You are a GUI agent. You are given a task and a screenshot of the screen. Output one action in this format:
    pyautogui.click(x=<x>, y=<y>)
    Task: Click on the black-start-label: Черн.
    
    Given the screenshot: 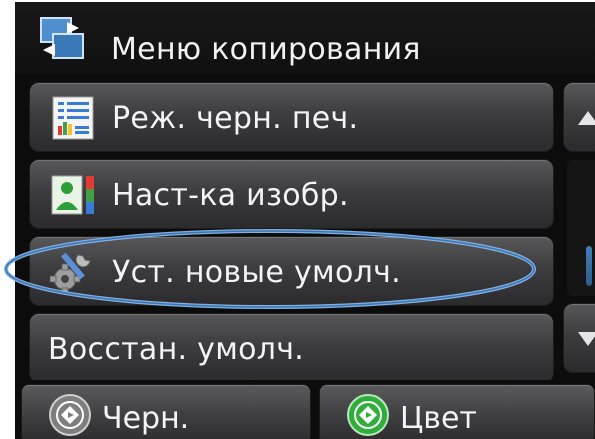 What is the action you would take?
    pyautogui.click(x=146, y=418)
    